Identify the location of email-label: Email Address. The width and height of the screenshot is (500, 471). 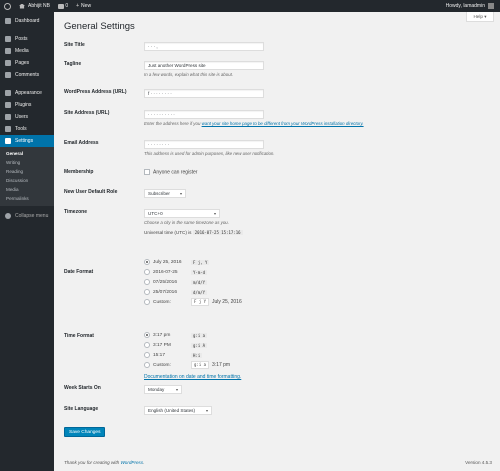
(81, 143).